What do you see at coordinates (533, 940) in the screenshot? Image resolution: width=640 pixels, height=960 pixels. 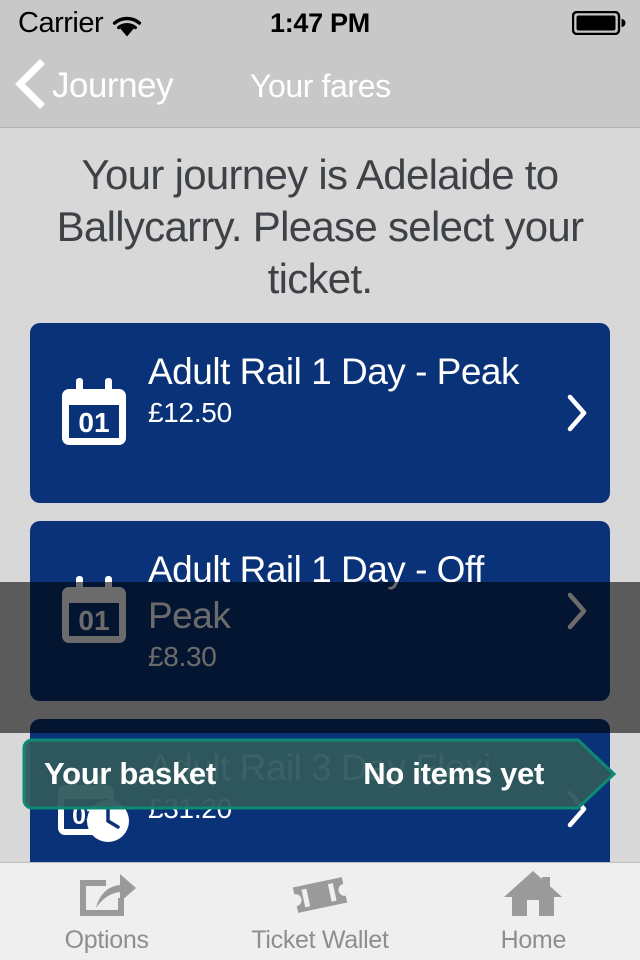 I see `tab-home-label: Home` at bounding box center [533, 940].